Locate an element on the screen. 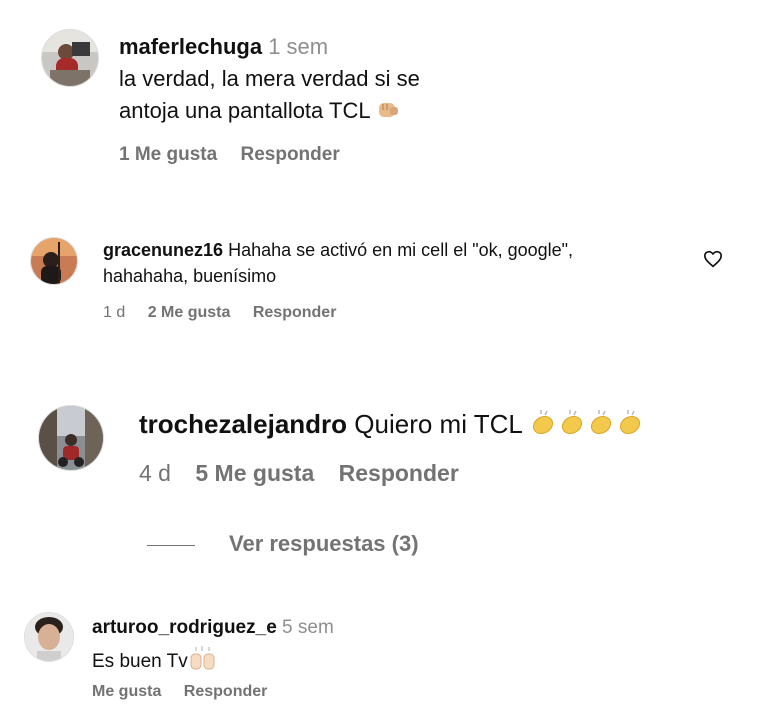 The image size is (776, 720). timestamp: 5 sem is located at coordinates (308, 627).